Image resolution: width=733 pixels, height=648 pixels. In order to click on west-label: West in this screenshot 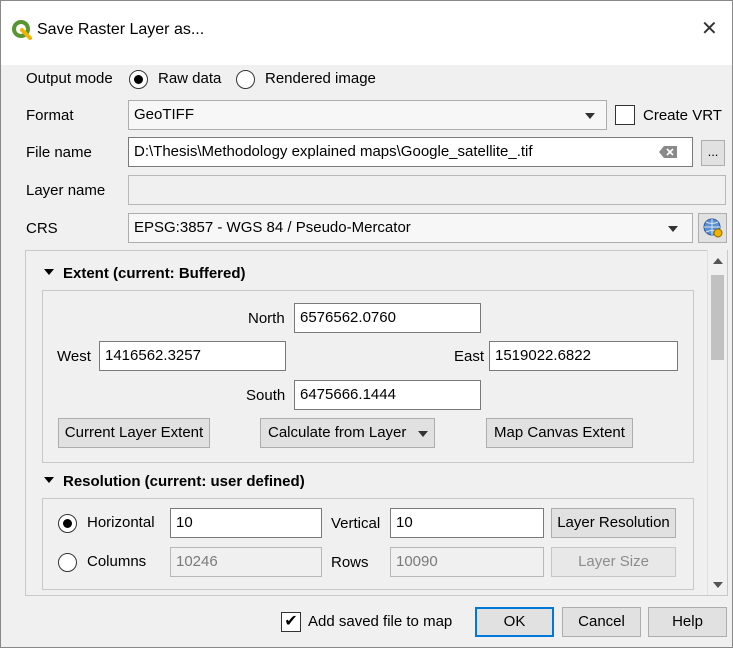, I will do `click(74, 356)`.